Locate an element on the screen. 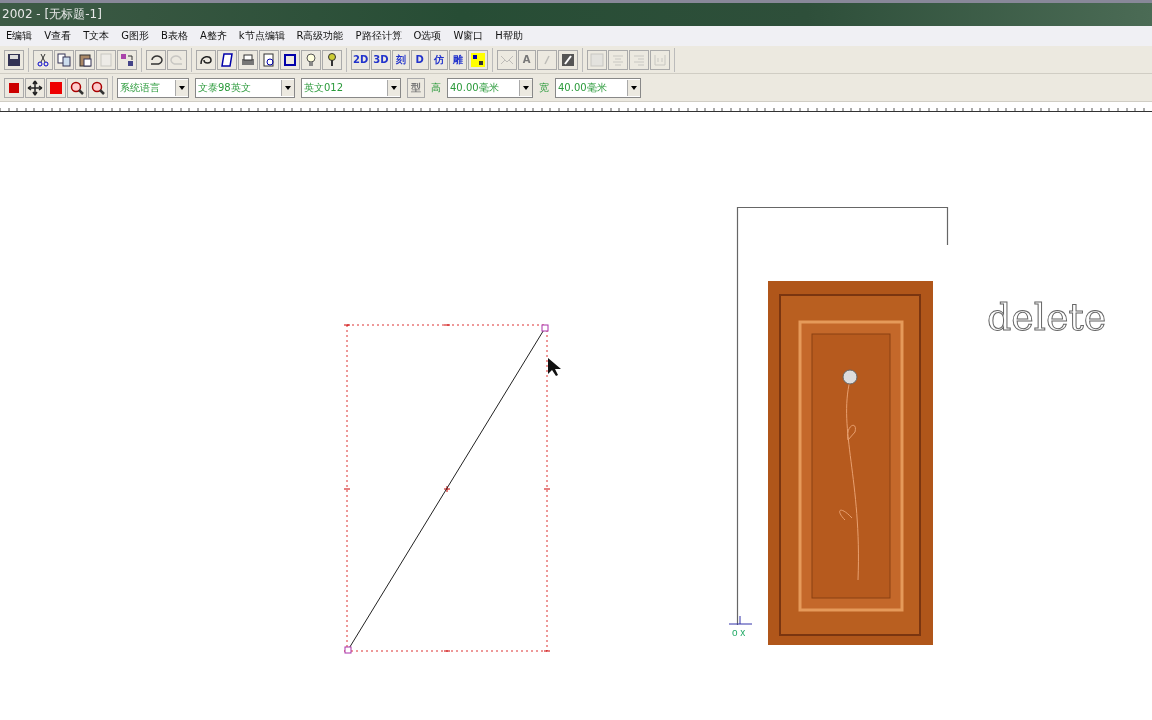  frame-icon is located at coordinates (290, 59).